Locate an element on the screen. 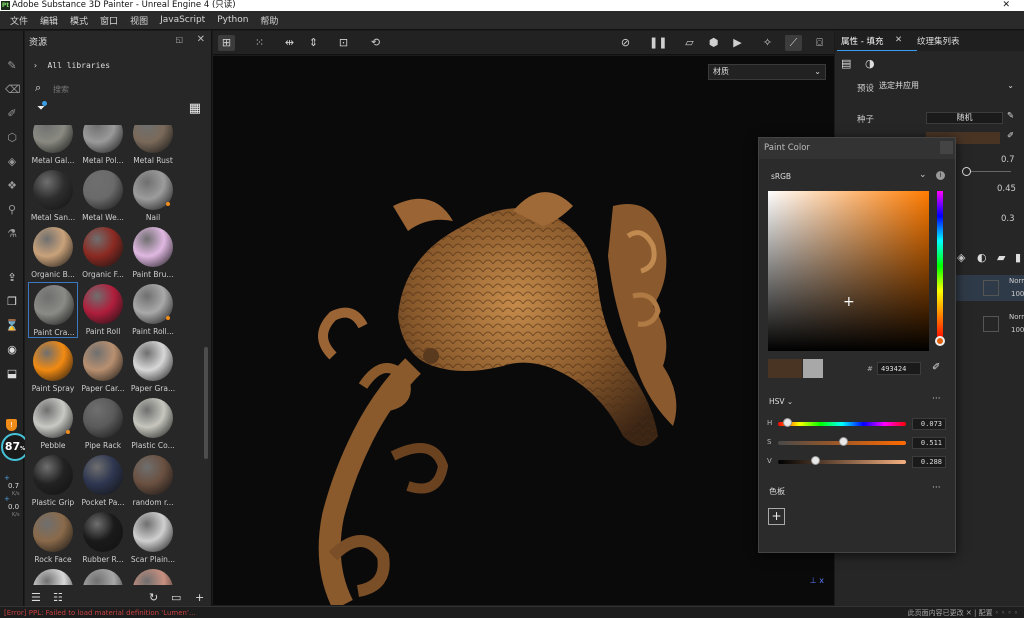  dialog-close-button is located at coordinates (946, 147).